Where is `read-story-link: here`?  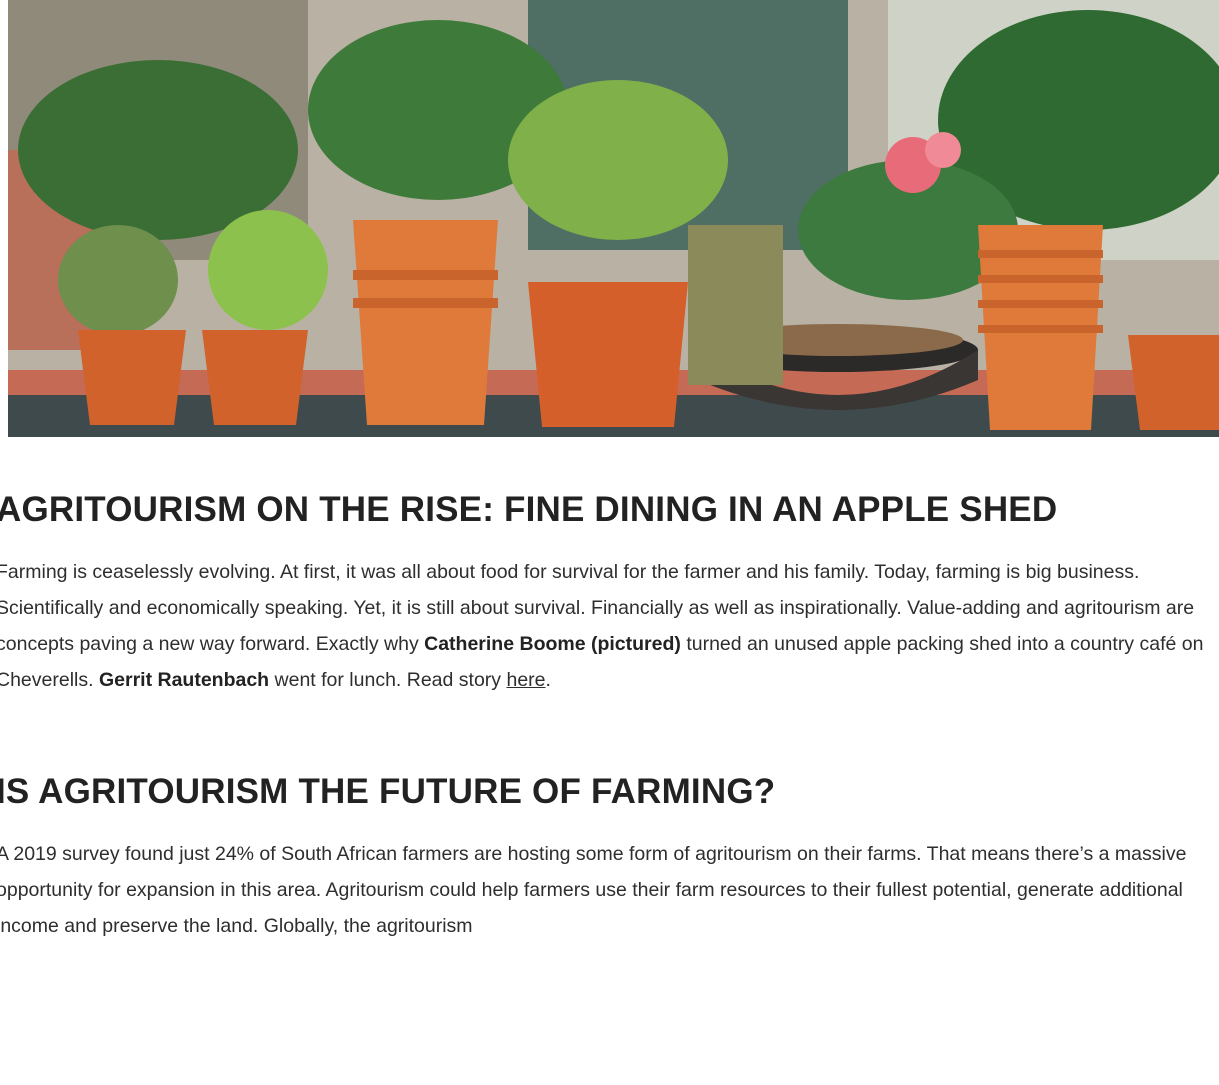 read-story-link: here is located at coordinates (525, 680).